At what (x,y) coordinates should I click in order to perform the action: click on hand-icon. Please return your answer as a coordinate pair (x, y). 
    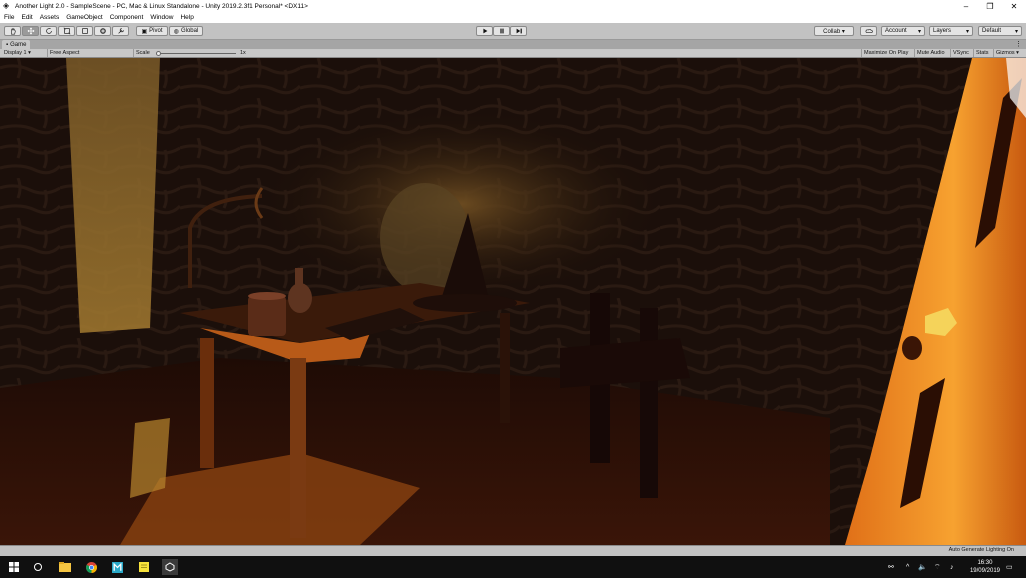
    Looking at the image, I should click on (13, 31).